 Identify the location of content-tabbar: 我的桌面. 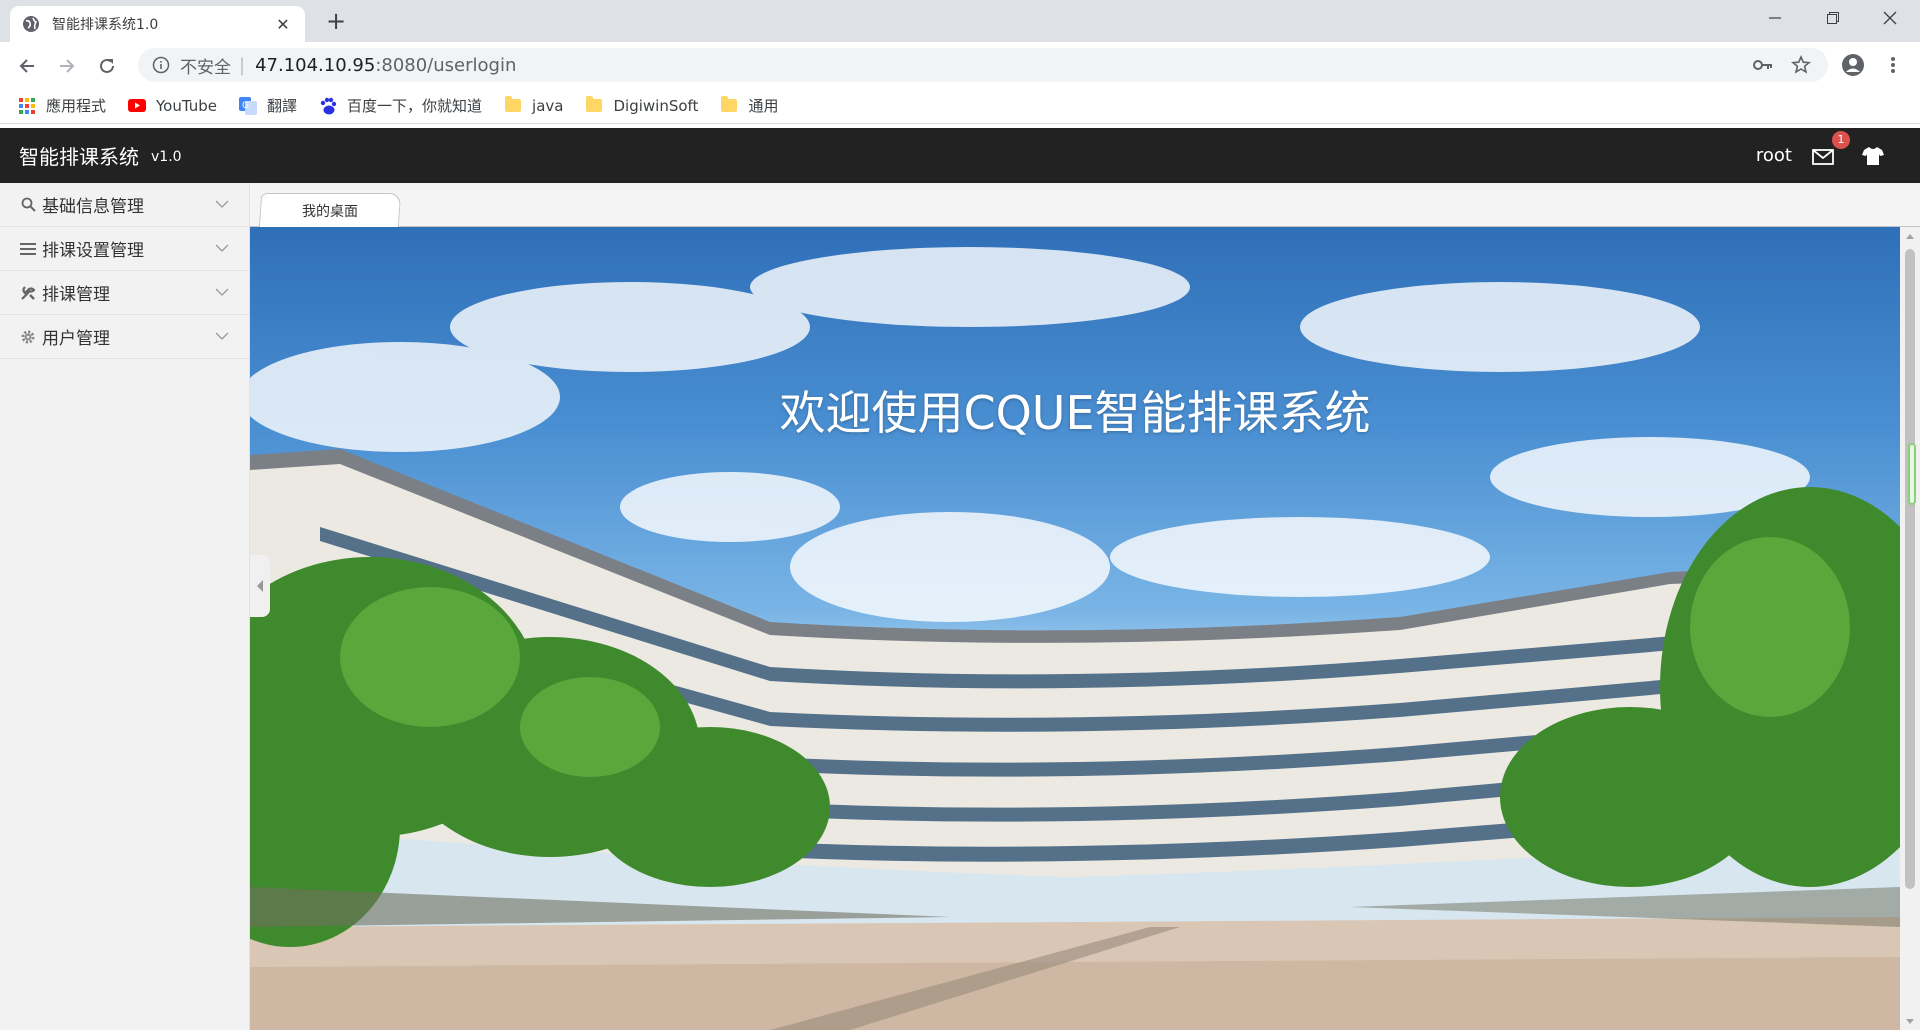
(1085, 205).